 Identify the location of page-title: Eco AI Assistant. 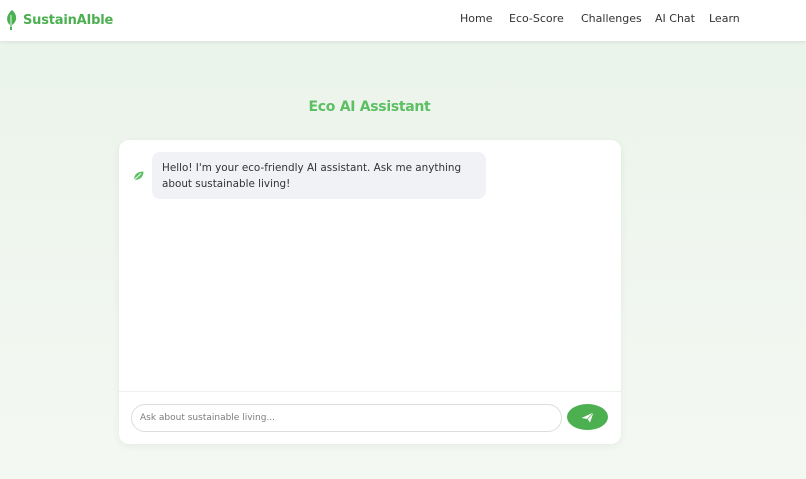
(369, 107).